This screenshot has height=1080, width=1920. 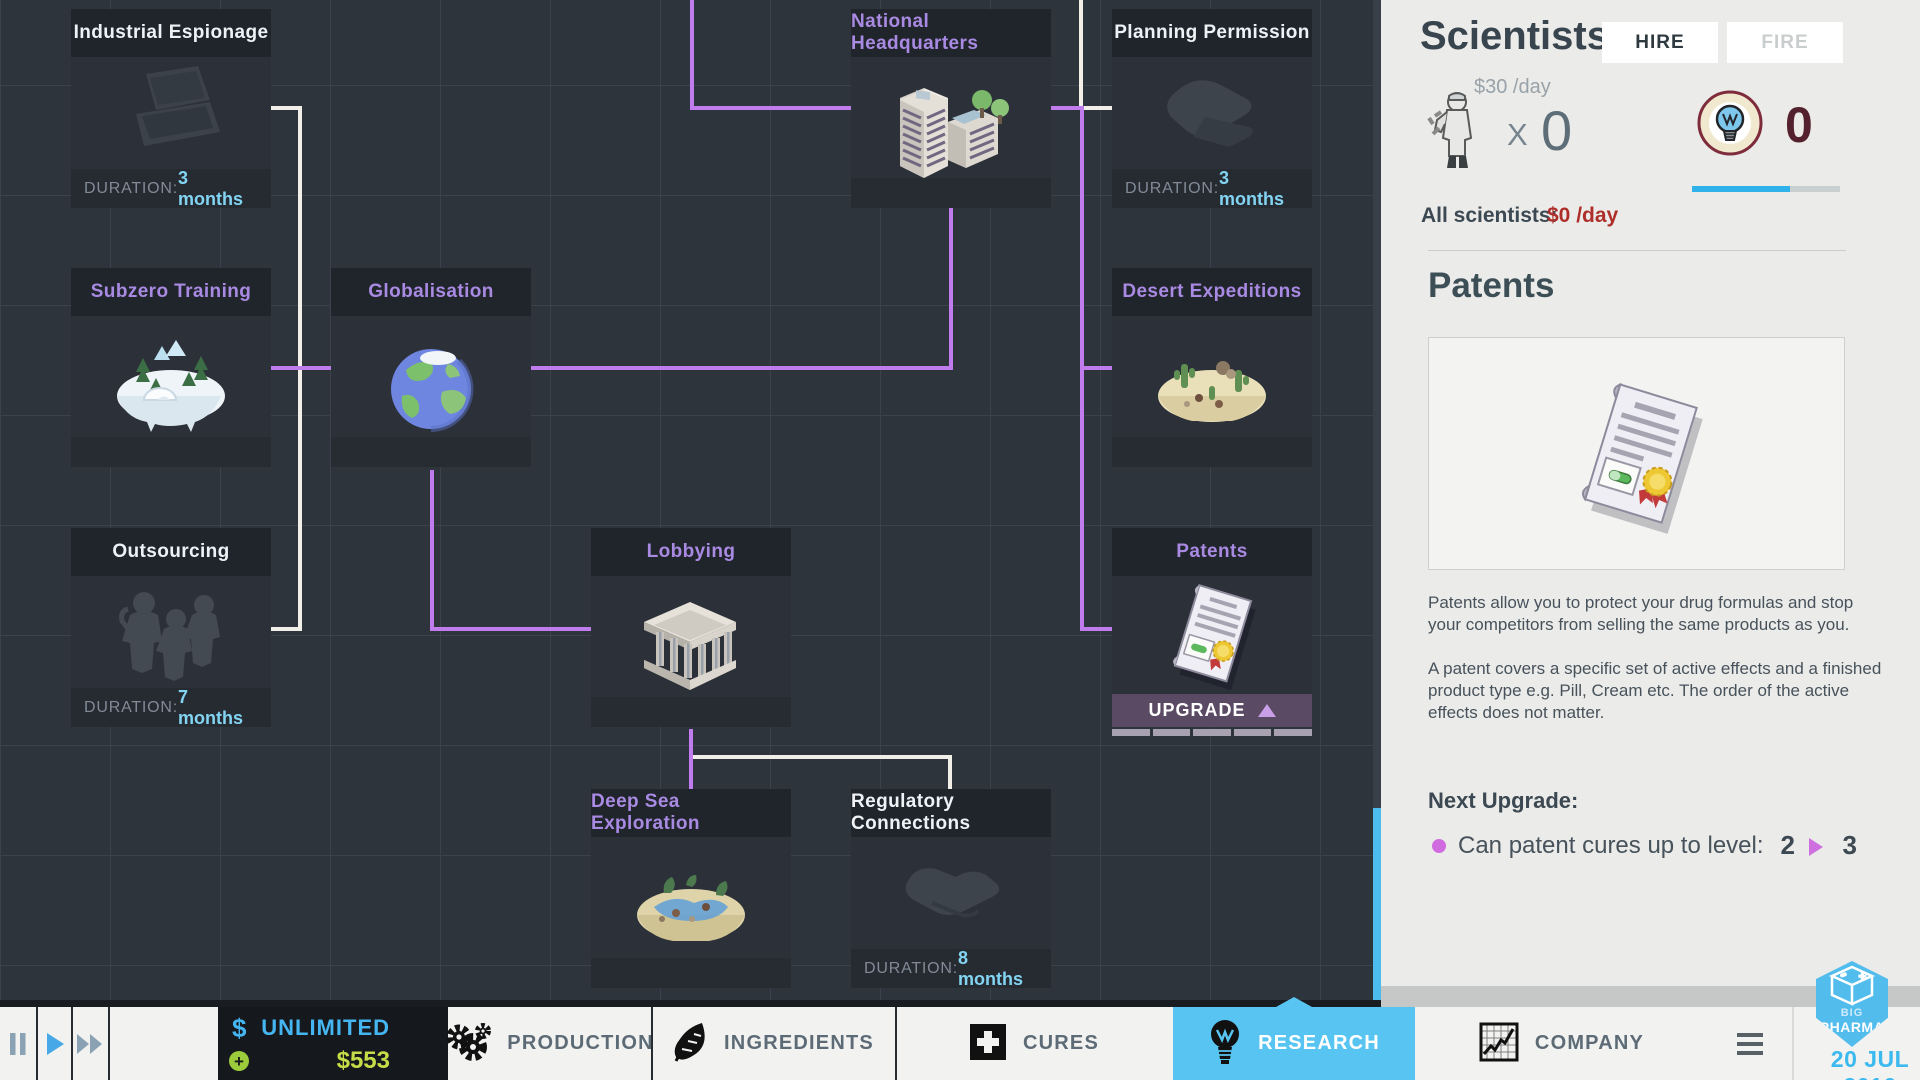 What do you see at coordinates (55, 1043) in the screenshot?
I see `play-button` at bounding box center [55, 1043].